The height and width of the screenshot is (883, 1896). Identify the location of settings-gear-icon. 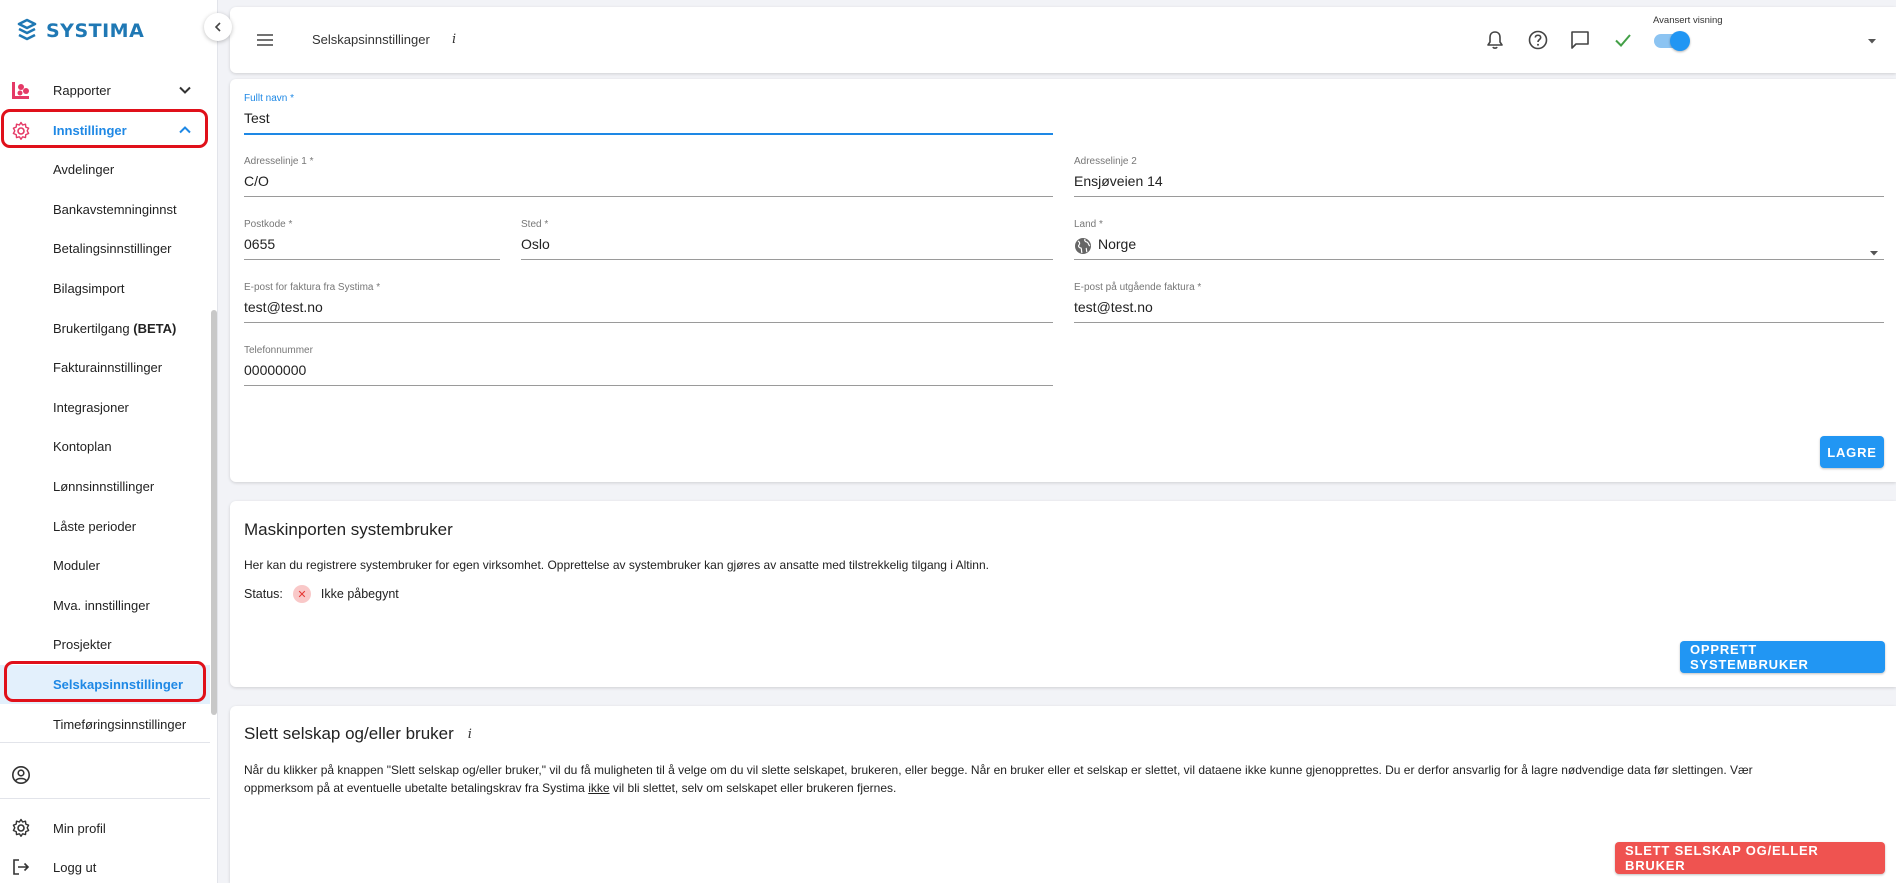
(21, 827).